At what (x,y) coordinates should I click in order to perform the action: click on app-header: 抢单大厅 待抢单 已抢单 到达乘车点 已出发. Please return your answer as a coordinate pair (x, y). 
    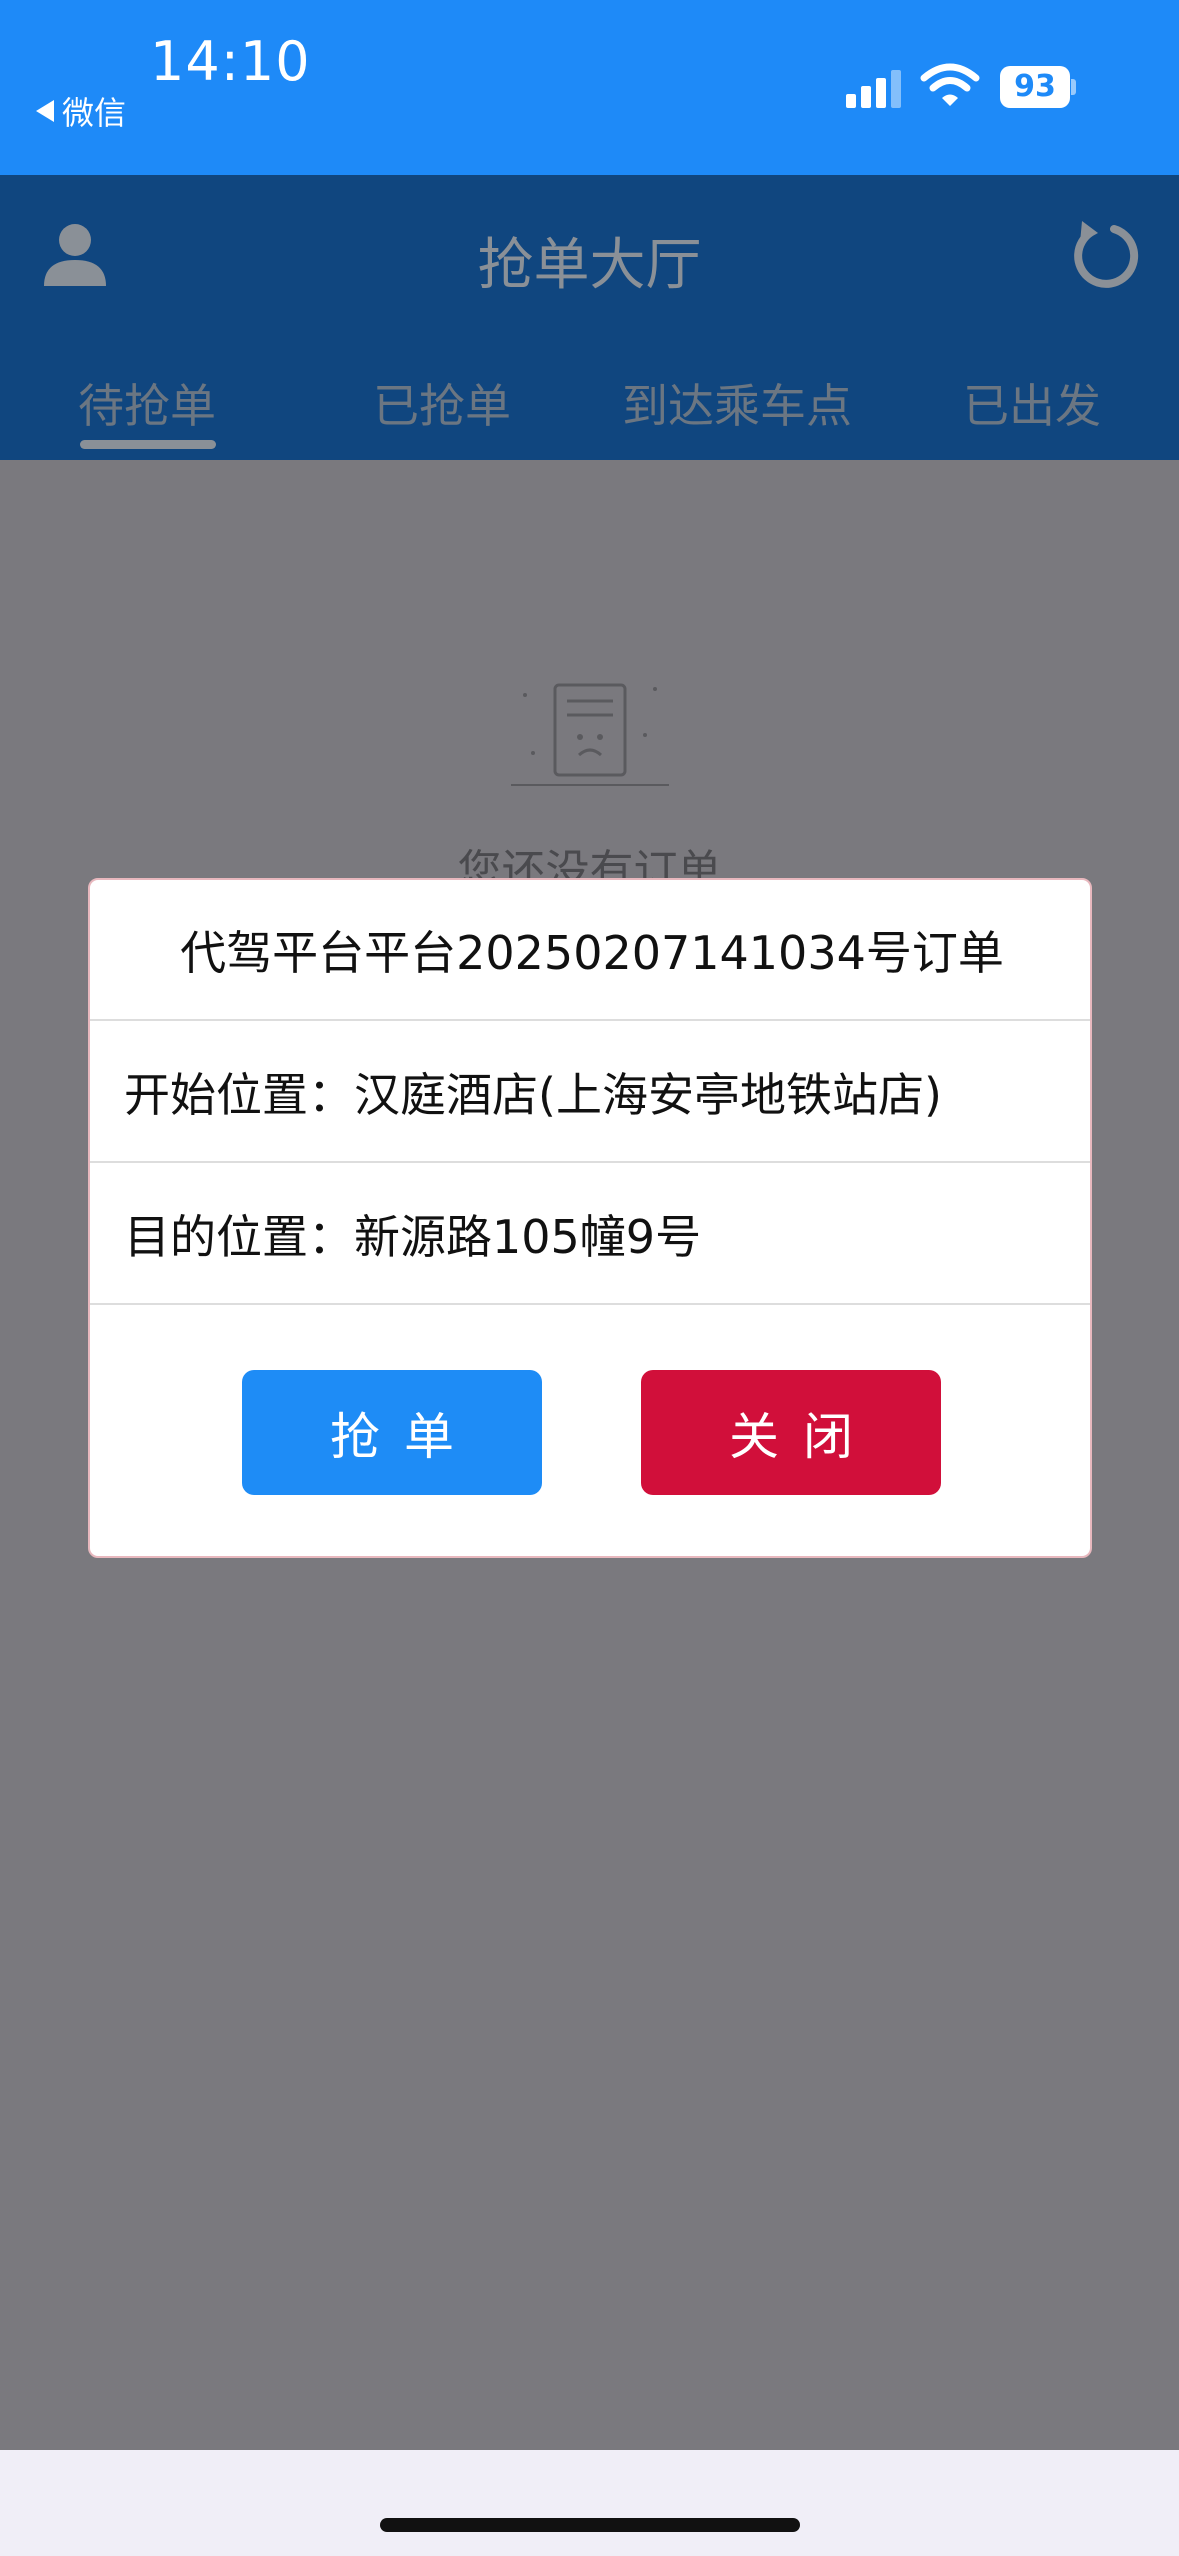
    Looking at the image, I should click on (589, 317).